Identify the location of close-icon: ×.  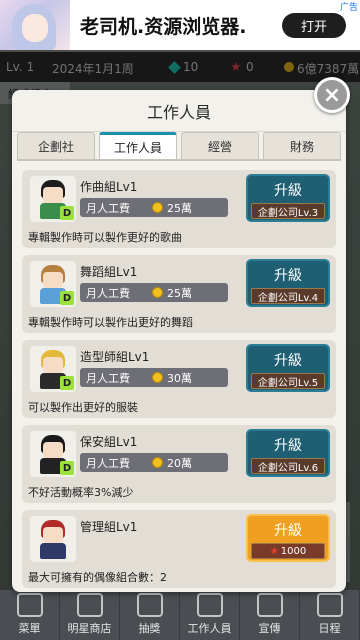
(332, 95).